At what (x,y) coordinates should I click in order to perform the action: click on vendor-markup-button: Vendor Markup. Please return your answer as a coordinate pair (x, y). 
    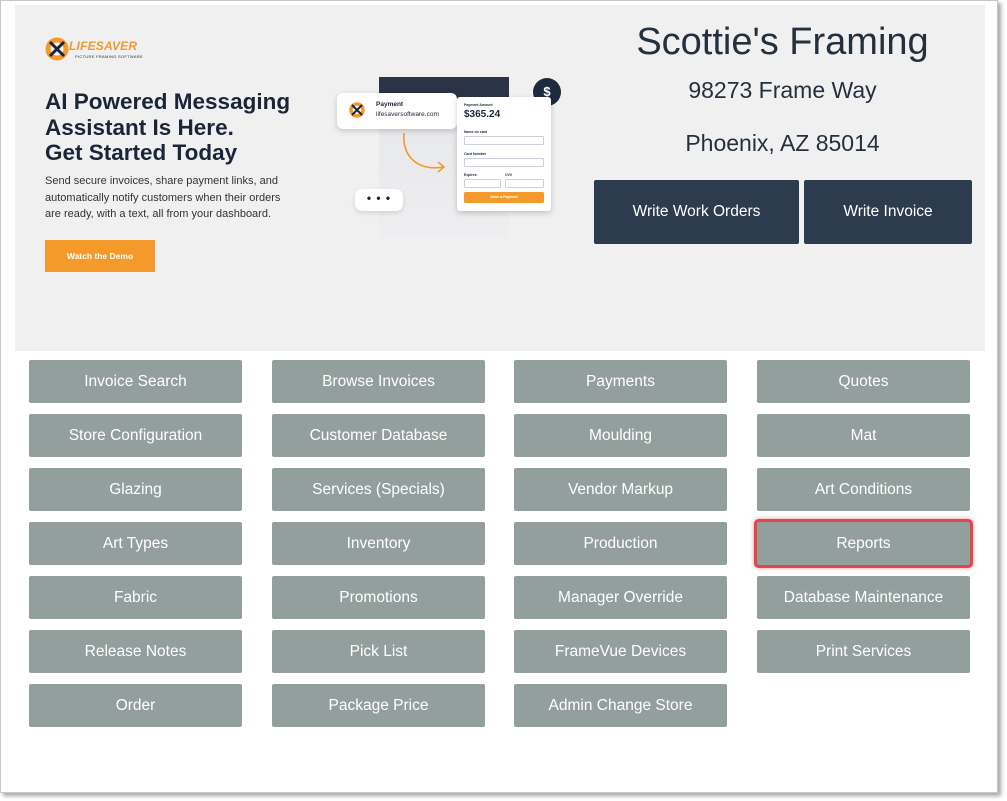
    Looking at the image, I should click on (620, 489).